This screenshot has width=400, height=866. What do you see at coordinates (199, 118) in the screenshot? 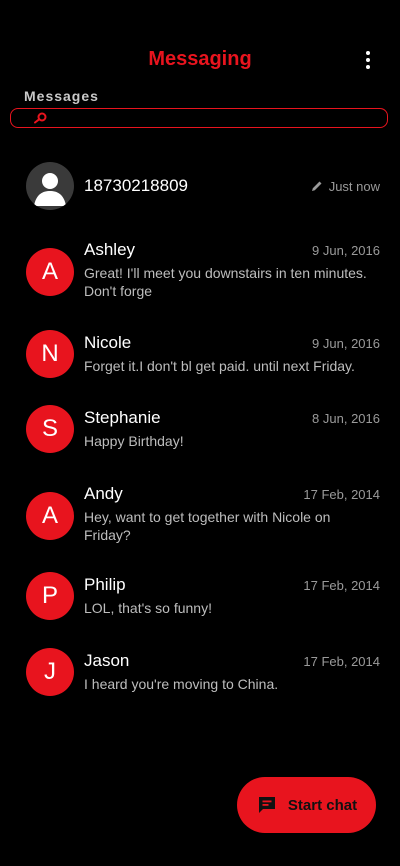
I see `search-input` at bounding box center [199, 118].